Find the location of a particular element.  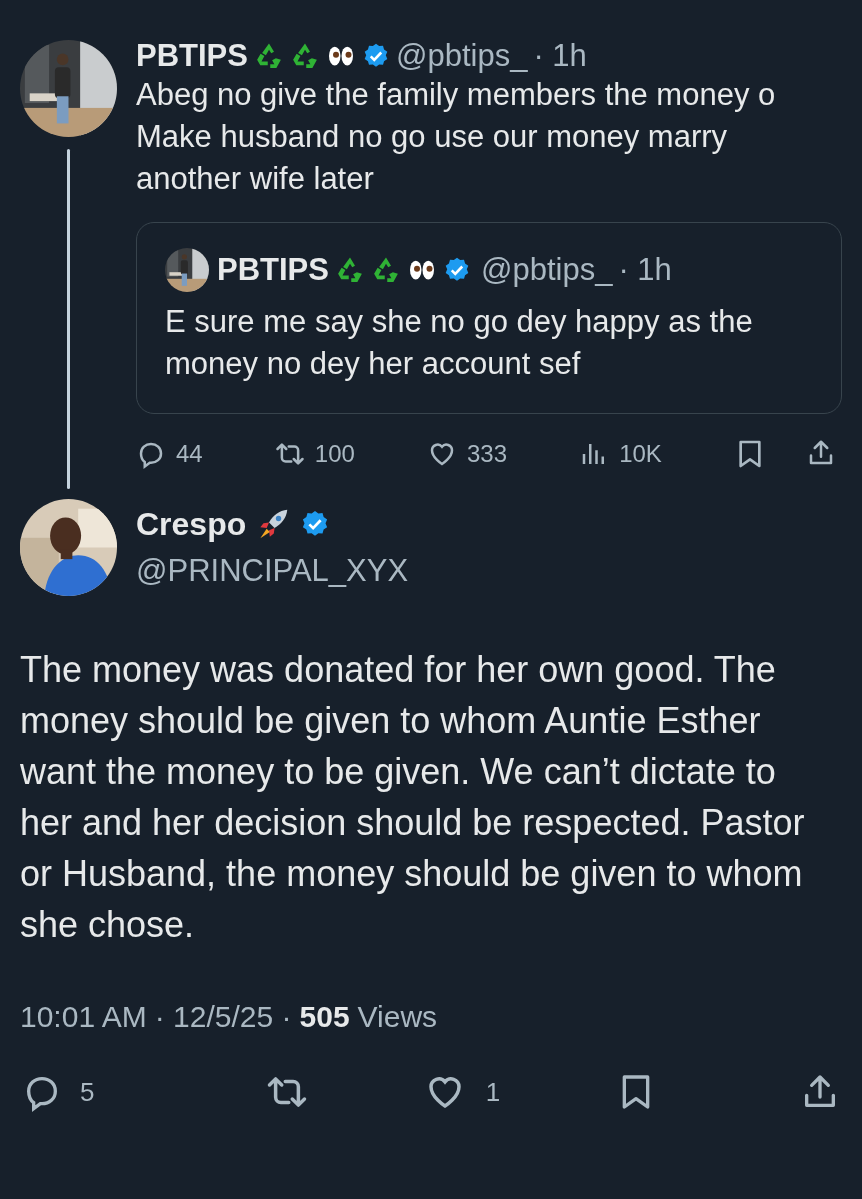

stat-count: 333 is located at coordinates (487, 454).